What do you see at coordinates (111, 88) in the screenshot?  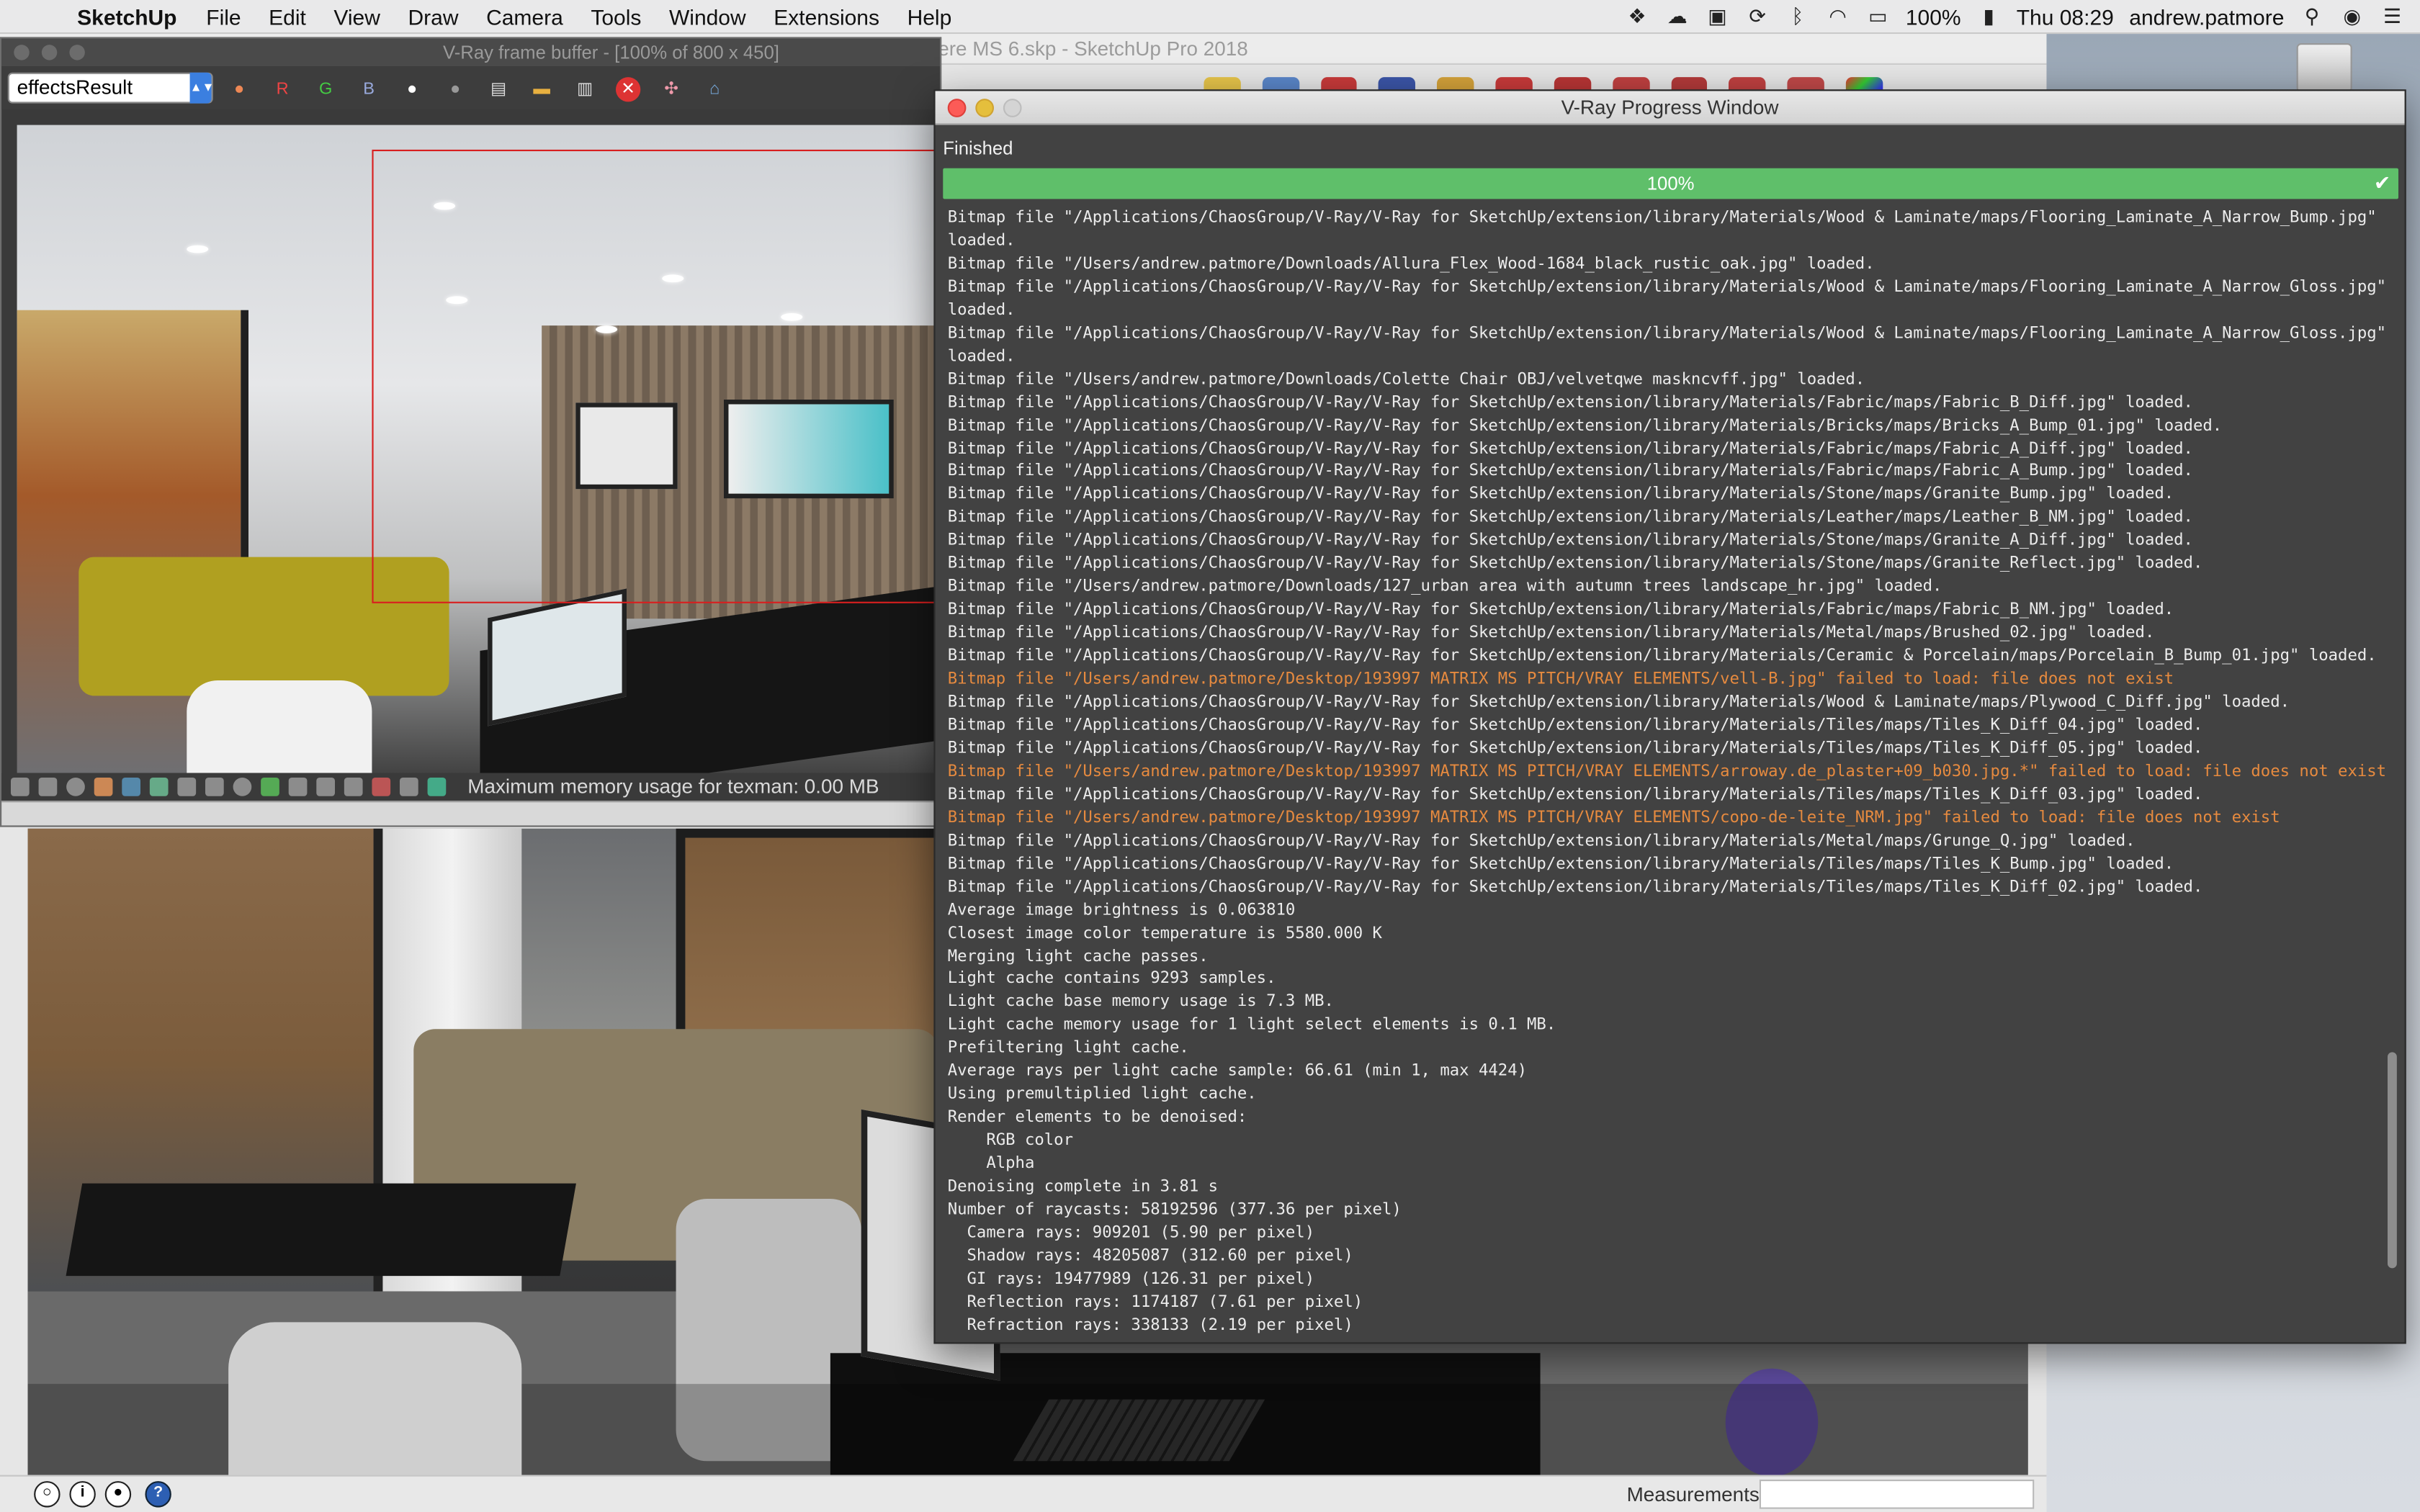 I see `channel-select: effectsResult ▲▼` at bounding box center [111, 88].